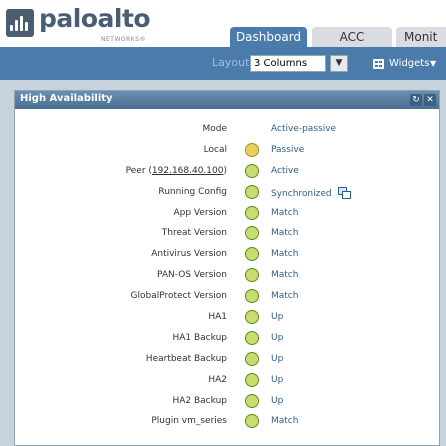  Describe the element at coordinates (433, 63) in the screenshot. I see `chevron-down-icon: ▼` at that location.